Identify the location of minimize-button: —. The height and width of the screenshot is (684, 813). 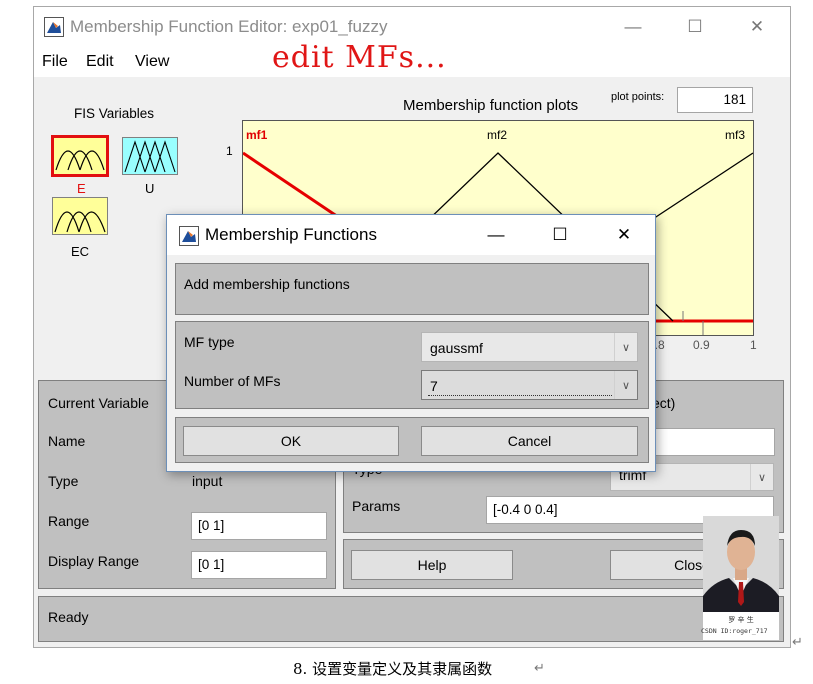
(633, 27).